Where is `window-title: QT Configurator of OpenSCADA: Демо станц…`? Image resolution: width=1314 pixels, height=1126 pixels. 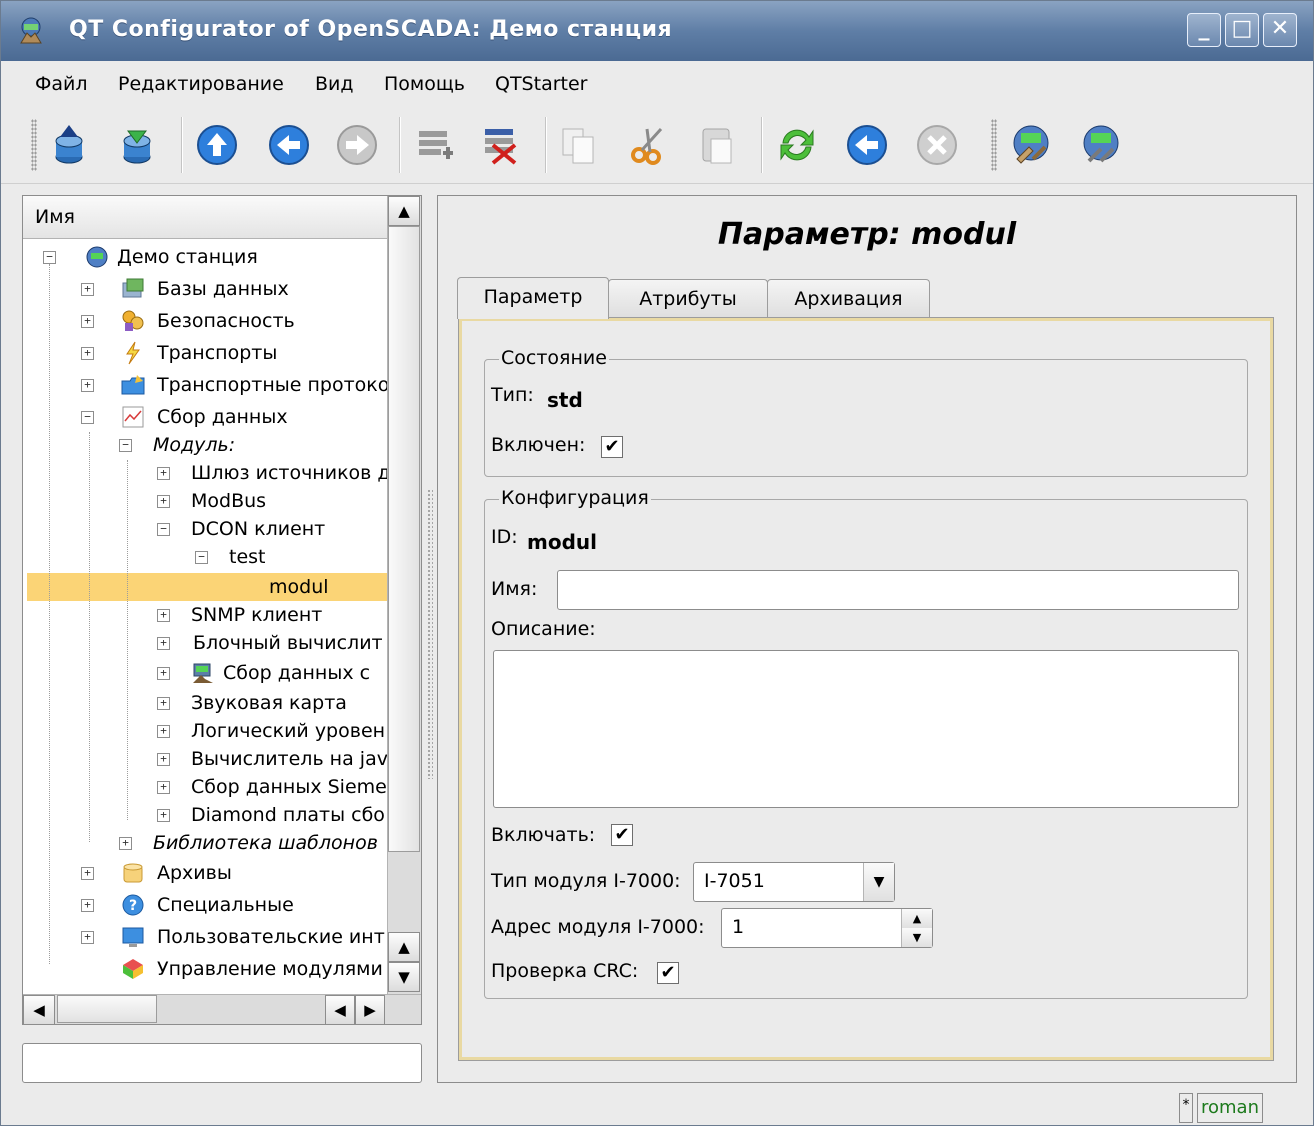 window-title: QT Configurator of OpenSCADA: Демо станц… is located at coordinates (371, 29).